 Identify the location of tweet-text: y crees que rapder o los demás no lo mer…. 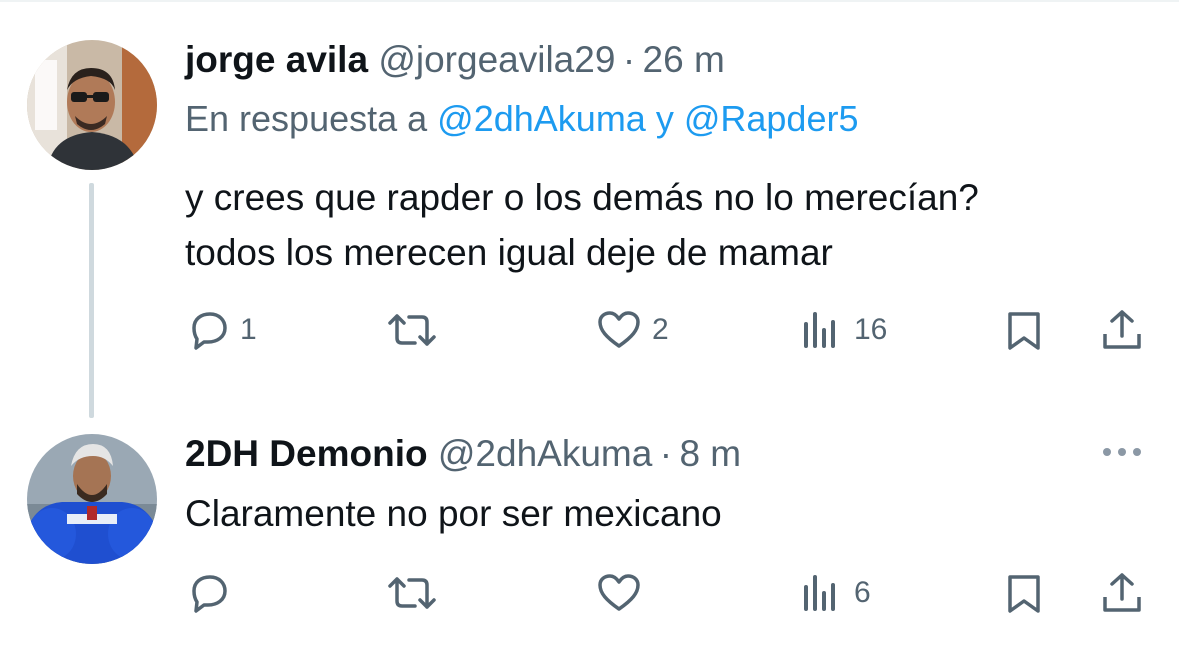
(582, 225).